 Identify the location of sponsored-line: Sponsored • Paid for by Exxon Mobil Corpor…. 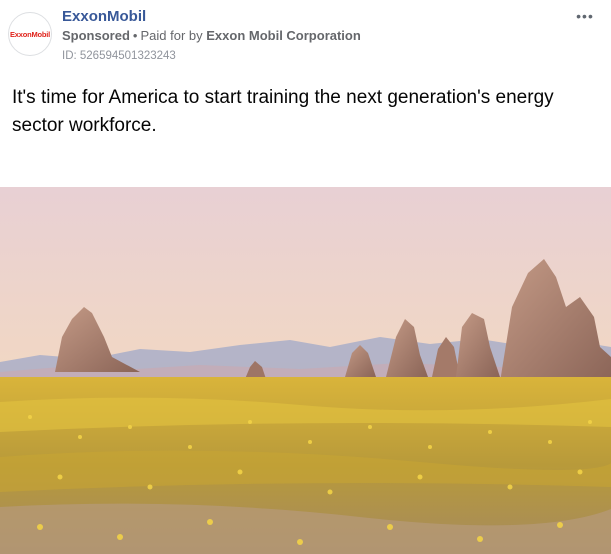
(211, 35).